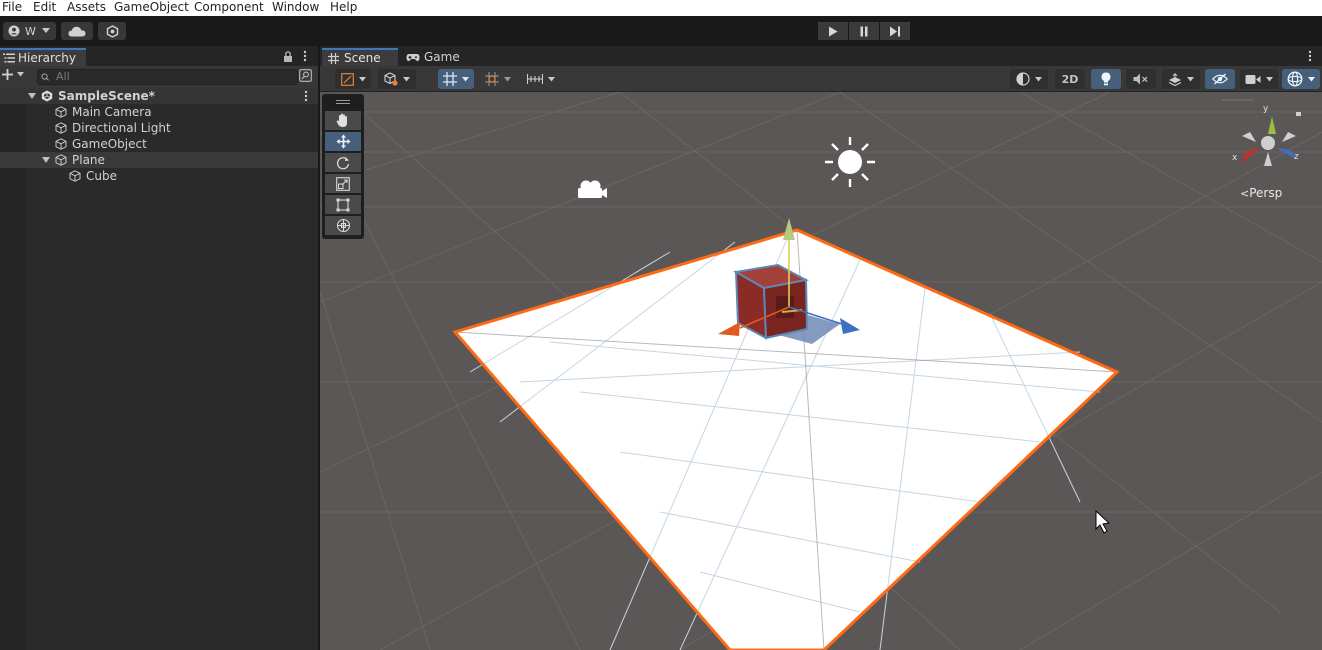 This screenshot has width=1322, height=650. Describe the element at coordinates (295, 7) in the screenshot. I see `menu-window: Window` at that location.